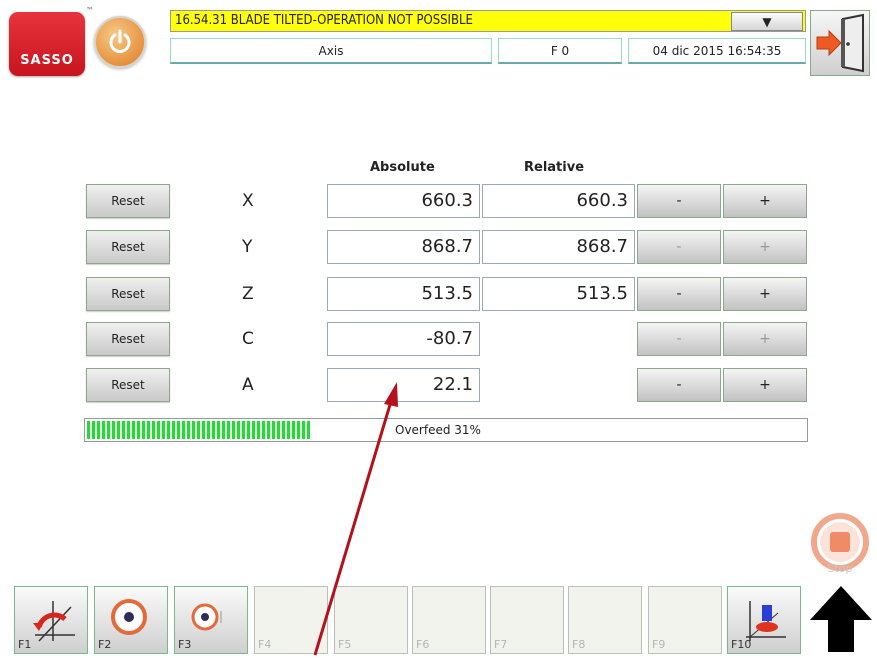 This screenshot has height=658, width=877. I want to click on f7-label: F7, so click(501, 644).